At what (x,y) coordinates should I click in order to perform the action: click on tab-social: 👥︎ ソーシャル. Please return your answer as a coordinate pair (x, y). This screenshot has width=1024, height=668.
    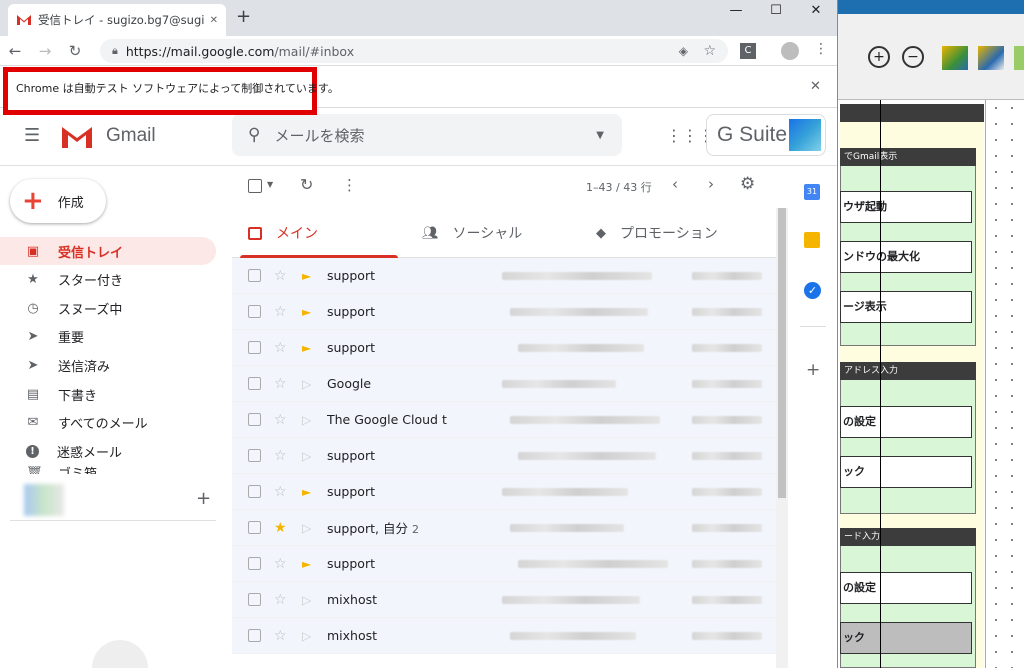
    Looking at the image, I should click on (472, 233).